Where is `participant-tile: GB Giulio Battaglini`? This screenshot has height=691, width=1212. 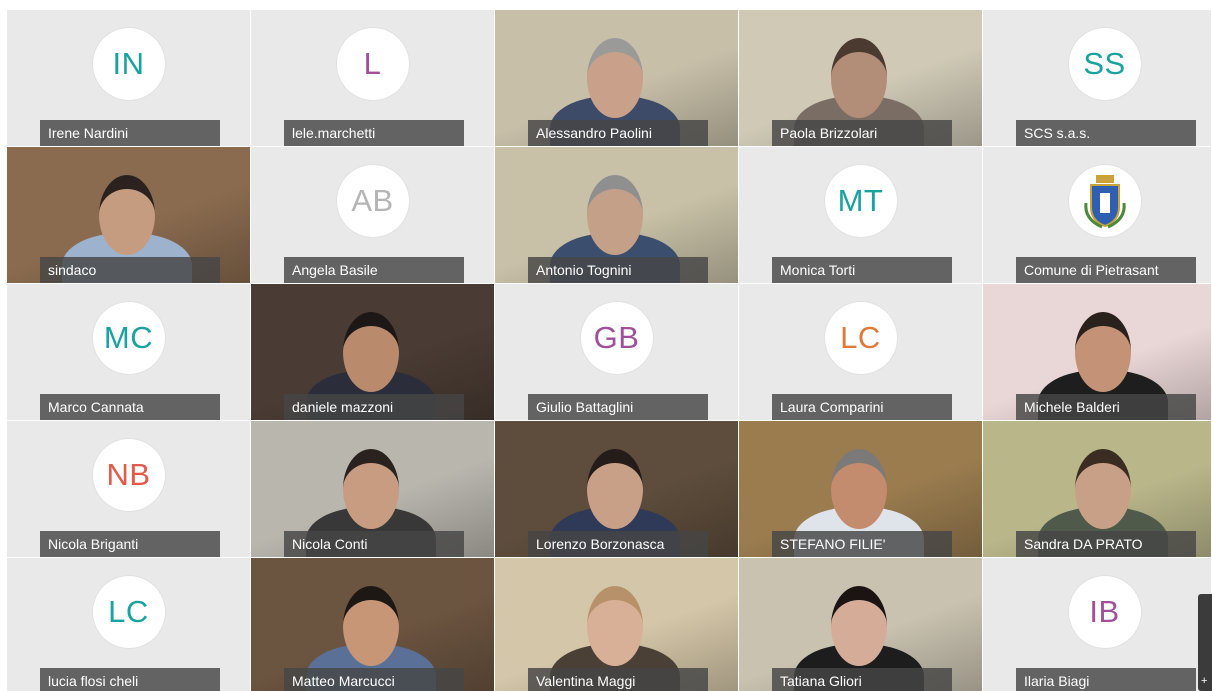 participant-tile: GB Giulio Battaglini is located at coordinates (616, 352).